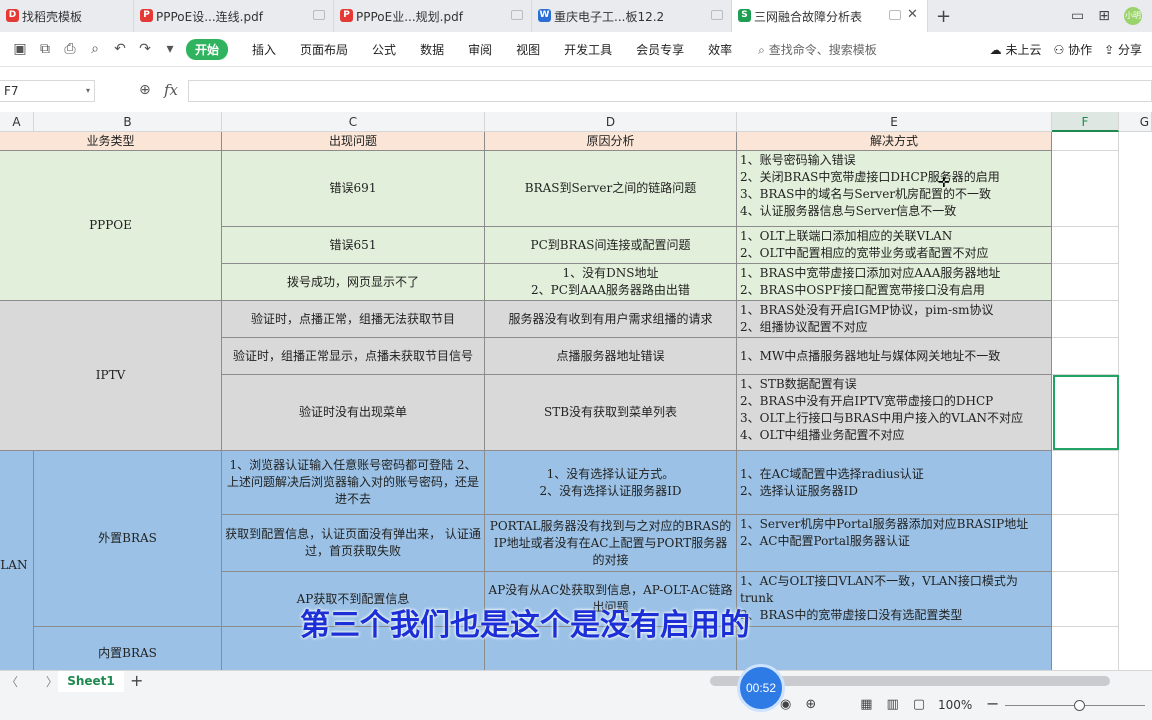 The width and height of the screenshot is (1152, 720). I want to click on sheet-tab-sheet1: Sheet1, so click(91, 681).